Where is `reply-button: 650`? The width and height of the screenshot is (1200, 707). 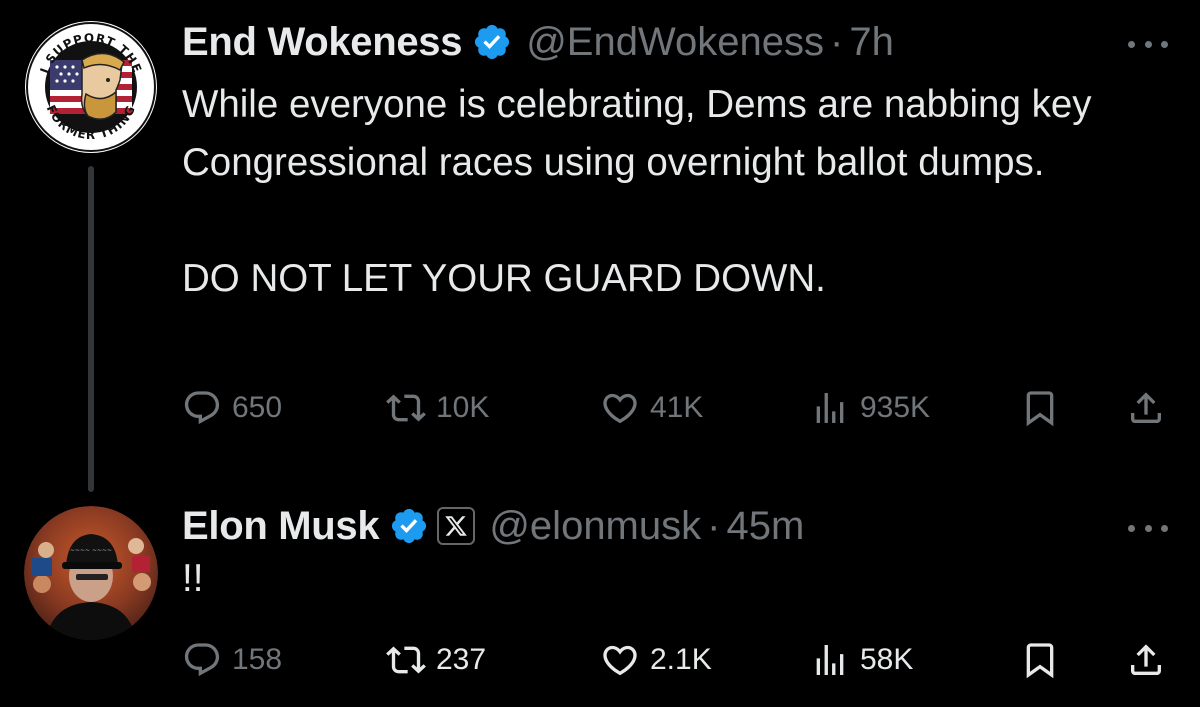
reply-button: 650 is located at coordinates (232, 408).